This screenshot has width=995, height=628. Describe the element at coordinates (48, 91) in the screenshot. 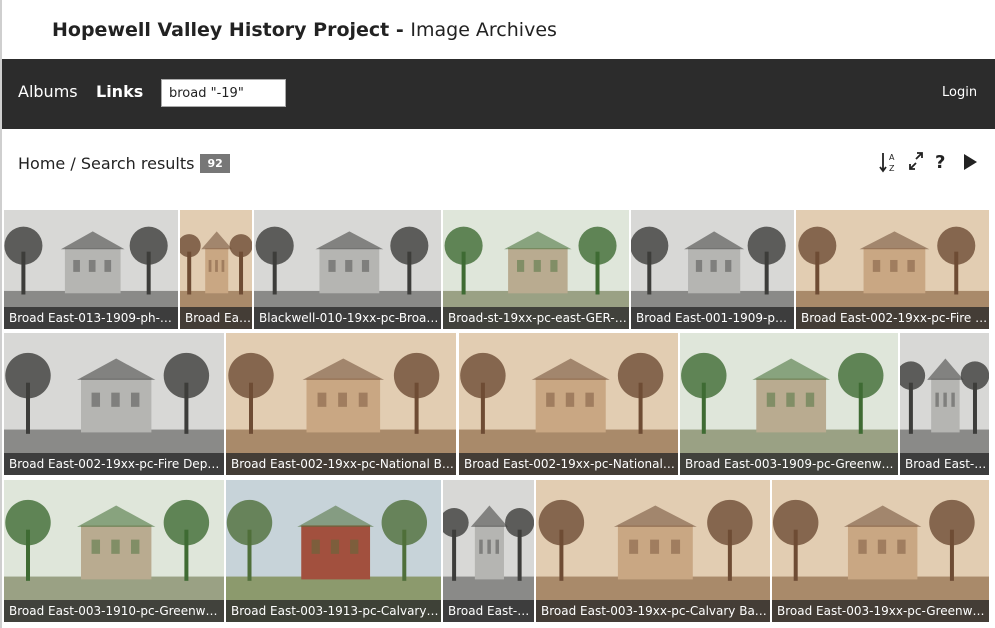

I see `nav-albums: Albums` at that location.